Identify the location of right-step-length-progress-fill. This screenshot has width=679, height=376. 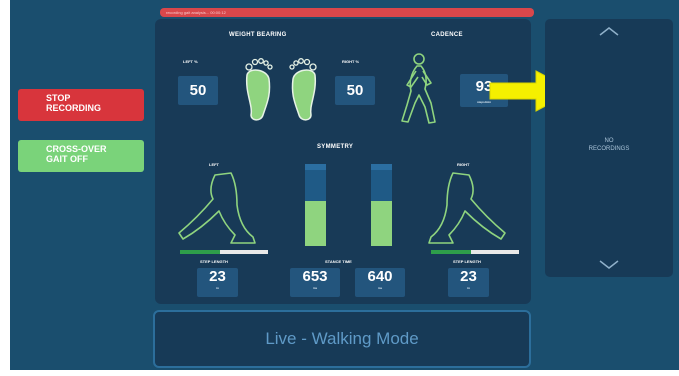
(451, 252).